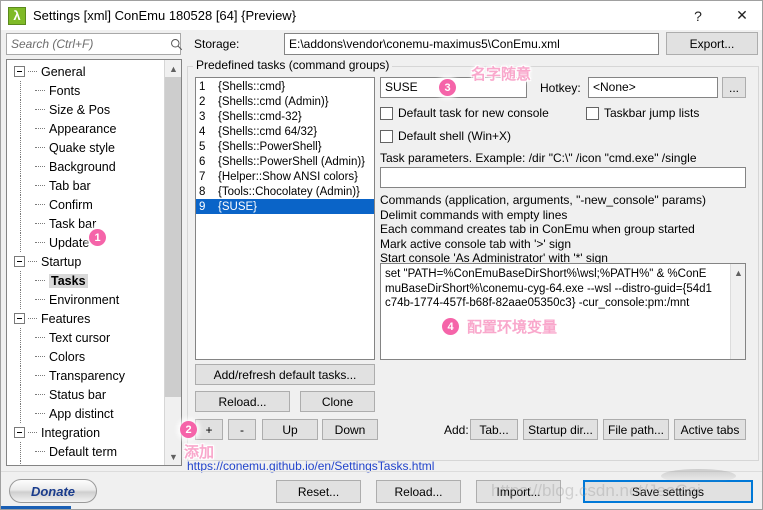 The height and width of the screenshot is (510, 763). Describe the element at coordinates (86, 185) in the screenshot. I see `sidebar-item-tab-bar: Tab bar` at that location.